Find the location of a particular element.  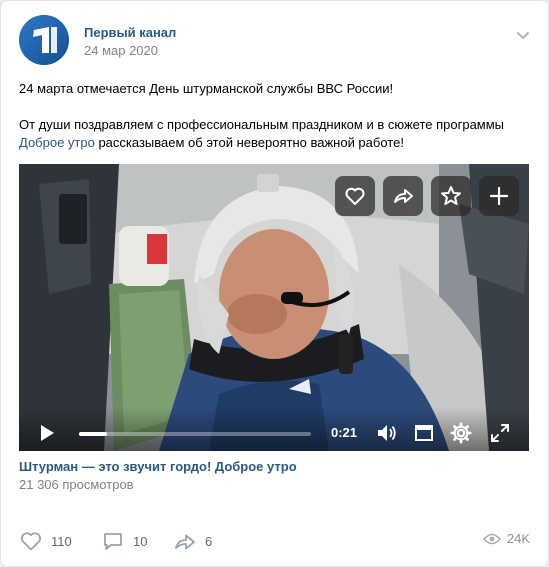

channel-one-logo-icon is located at coordinates (44, 40).